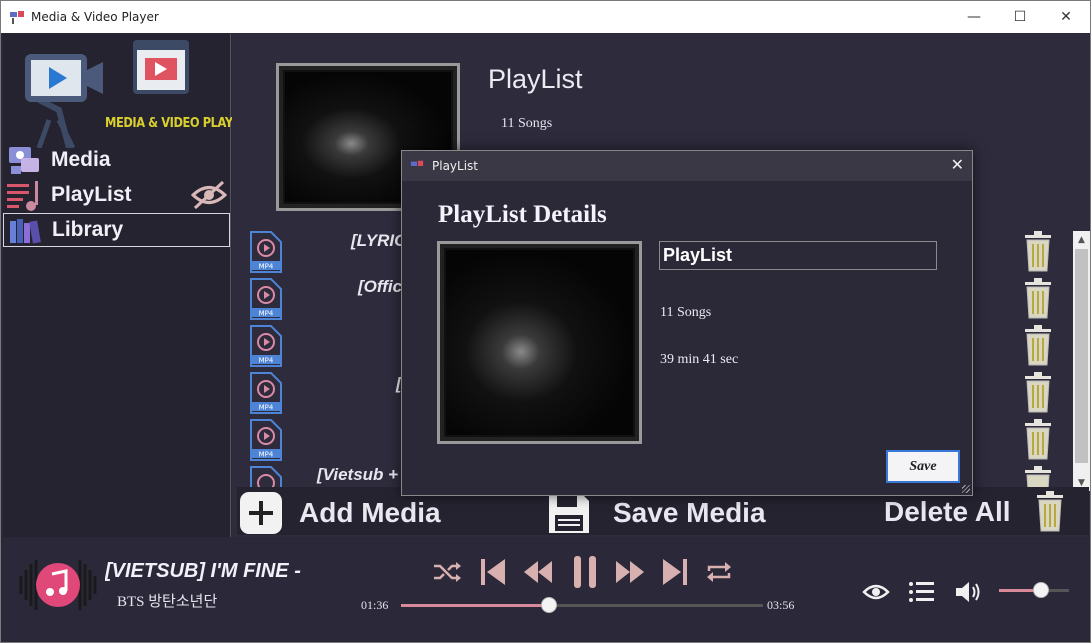  I want to click on pause-icon, so click(585, 572).